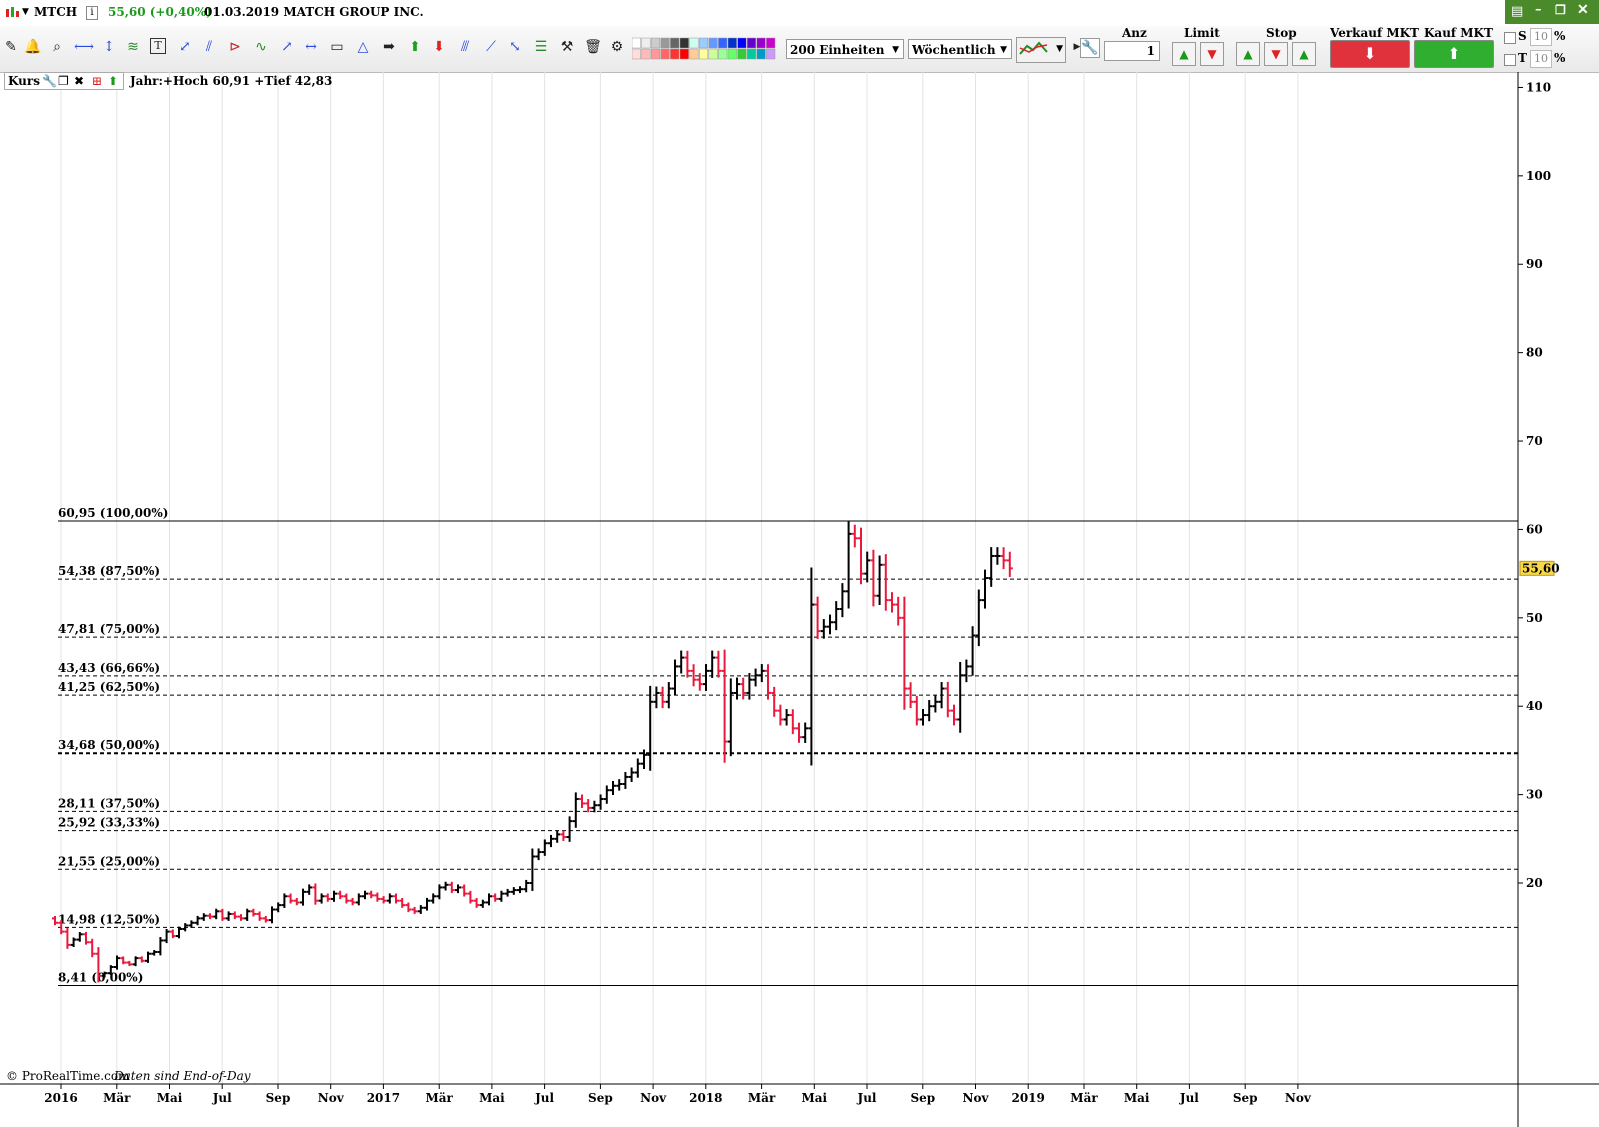  I want to click on chart-style-icon, so click(1033, 48).